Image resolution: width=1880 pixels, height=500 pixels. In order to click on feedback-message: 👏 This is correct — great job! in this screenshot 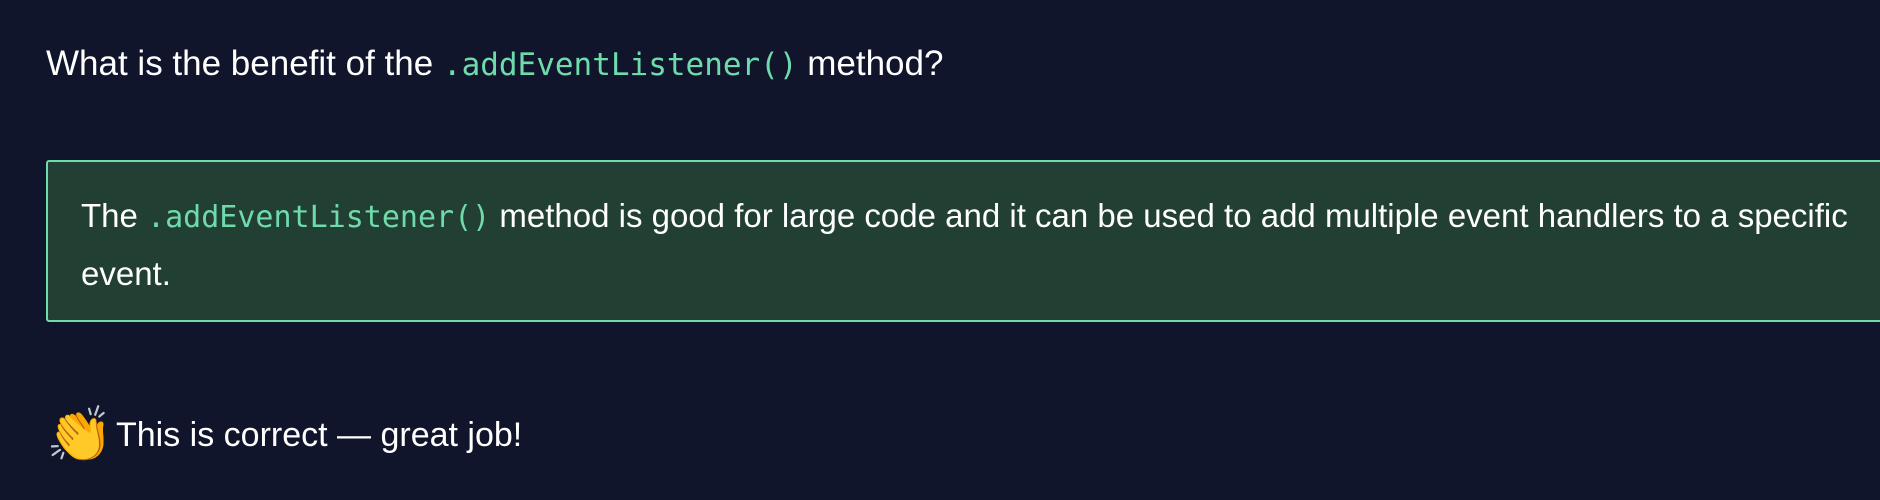, I will do `click(284, 435)`.